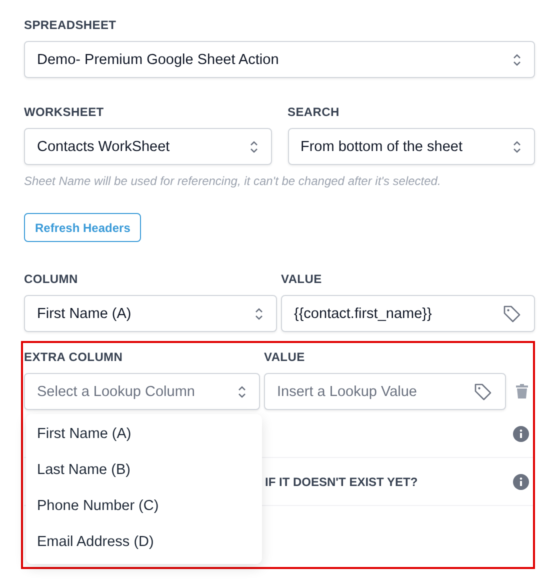 The height and width of the screenshot is (581, 560). What do you see at coordinates (341, 481) in the screenshot?
I see `field-label: IF IT DOESN'T EXIST YET?` at bounding box center [341, 481].